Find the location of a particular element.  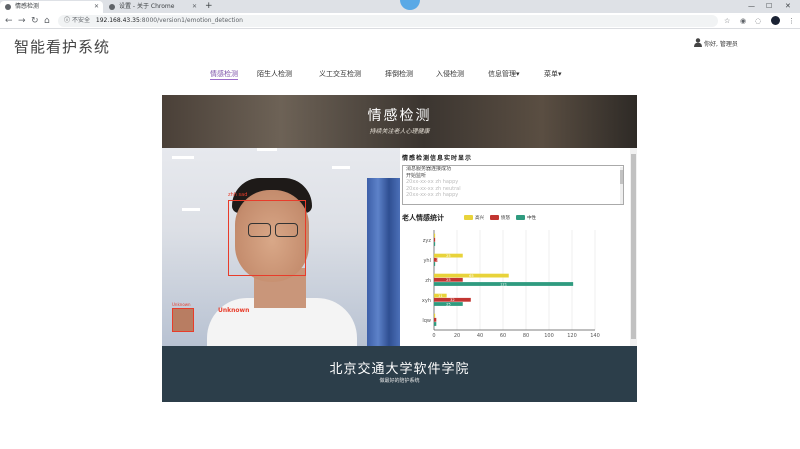

tab-chrome-settings: 设置 - 关于 Chrome ✕ is located at coordinates (152, 7).